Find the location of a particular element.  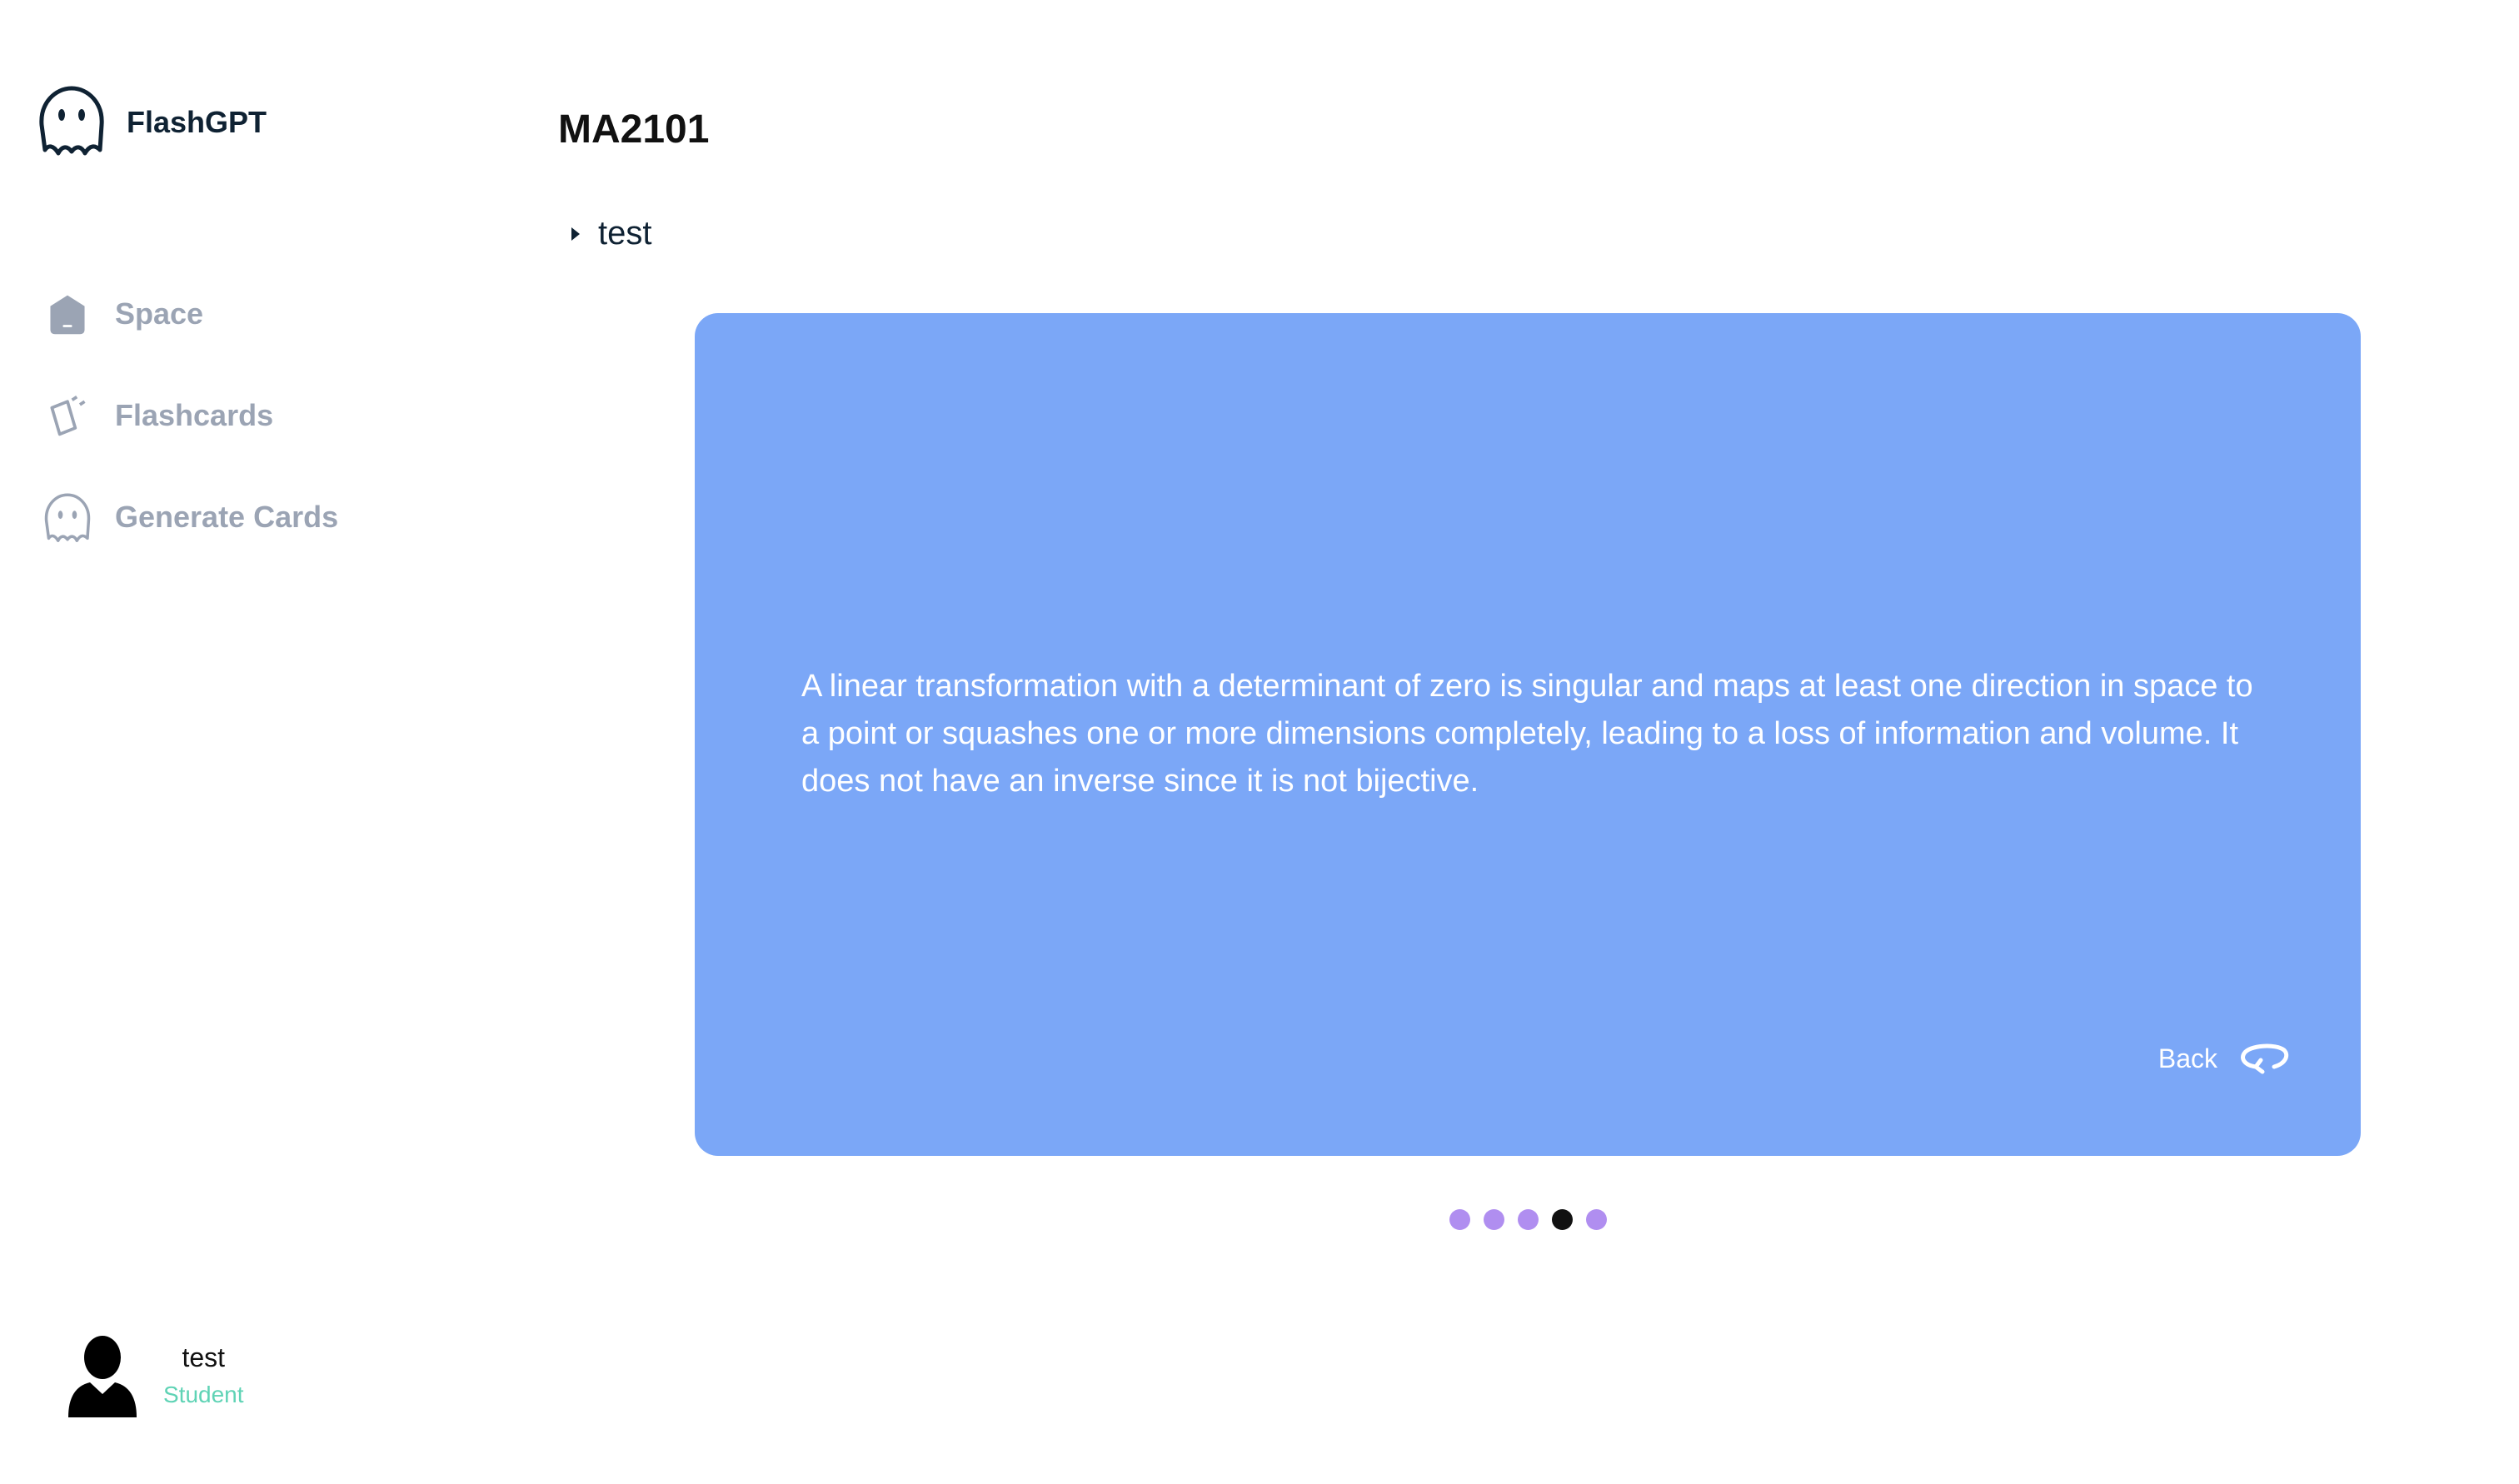

sidebar-item-space: Space is located at coordinates (122, 314).